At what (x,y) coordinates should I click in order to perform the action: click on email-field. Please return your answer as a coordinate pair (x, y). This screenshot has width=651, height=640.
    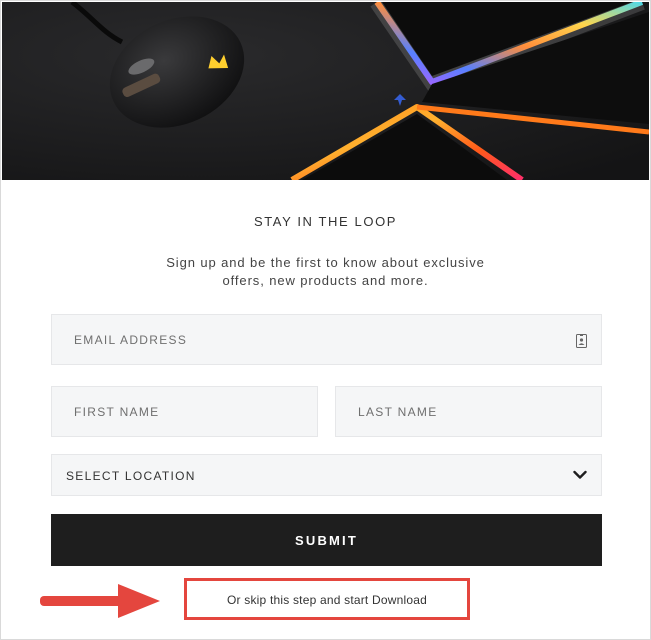
    Looking at the image, I should click on (326, 339).